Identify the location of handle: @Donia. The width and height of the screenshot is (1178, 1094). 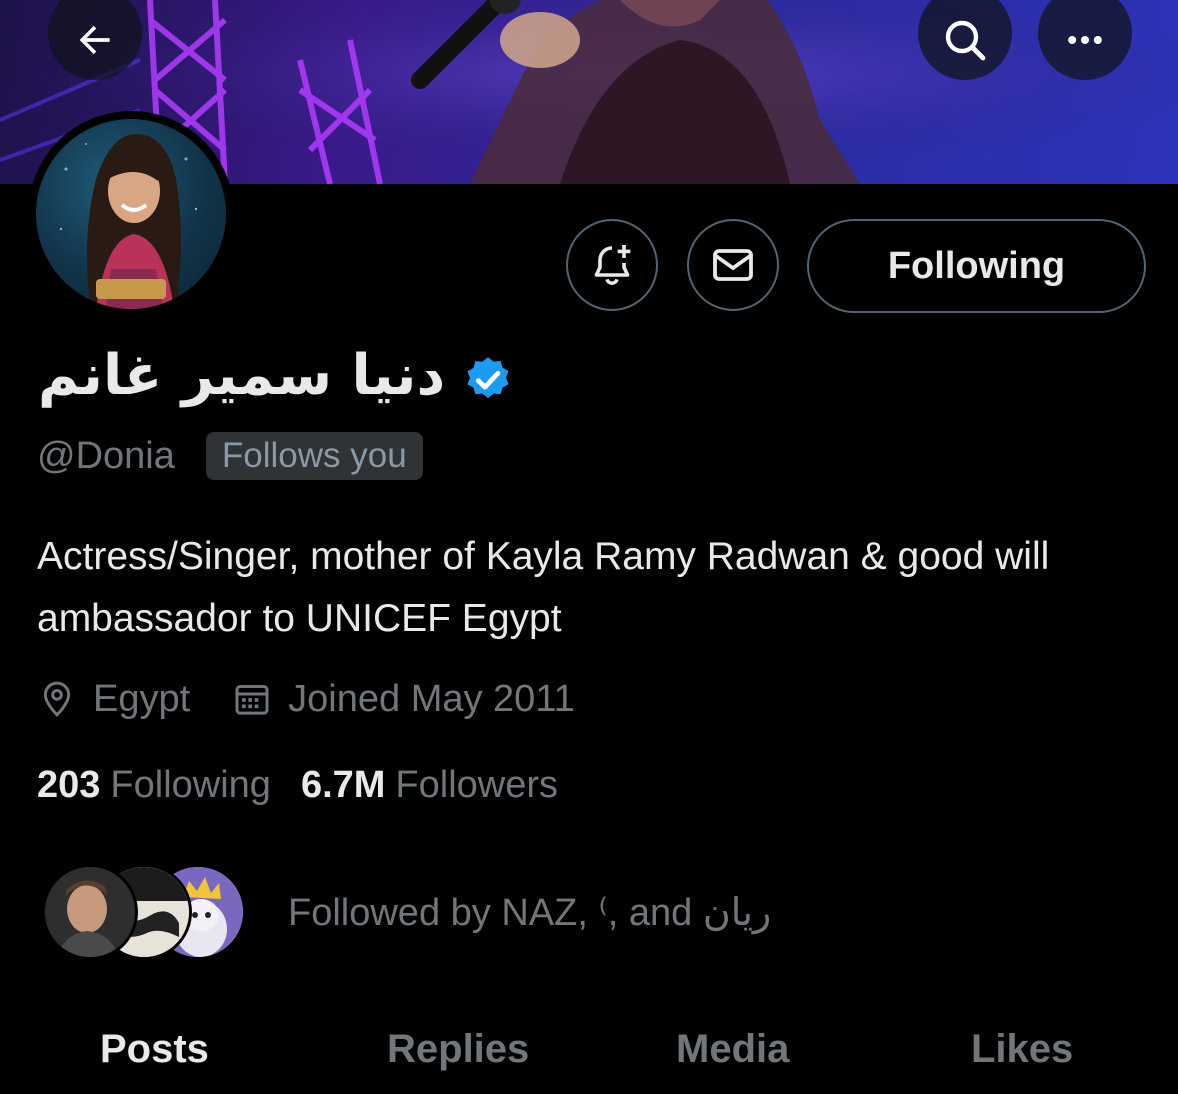
(106, 455).